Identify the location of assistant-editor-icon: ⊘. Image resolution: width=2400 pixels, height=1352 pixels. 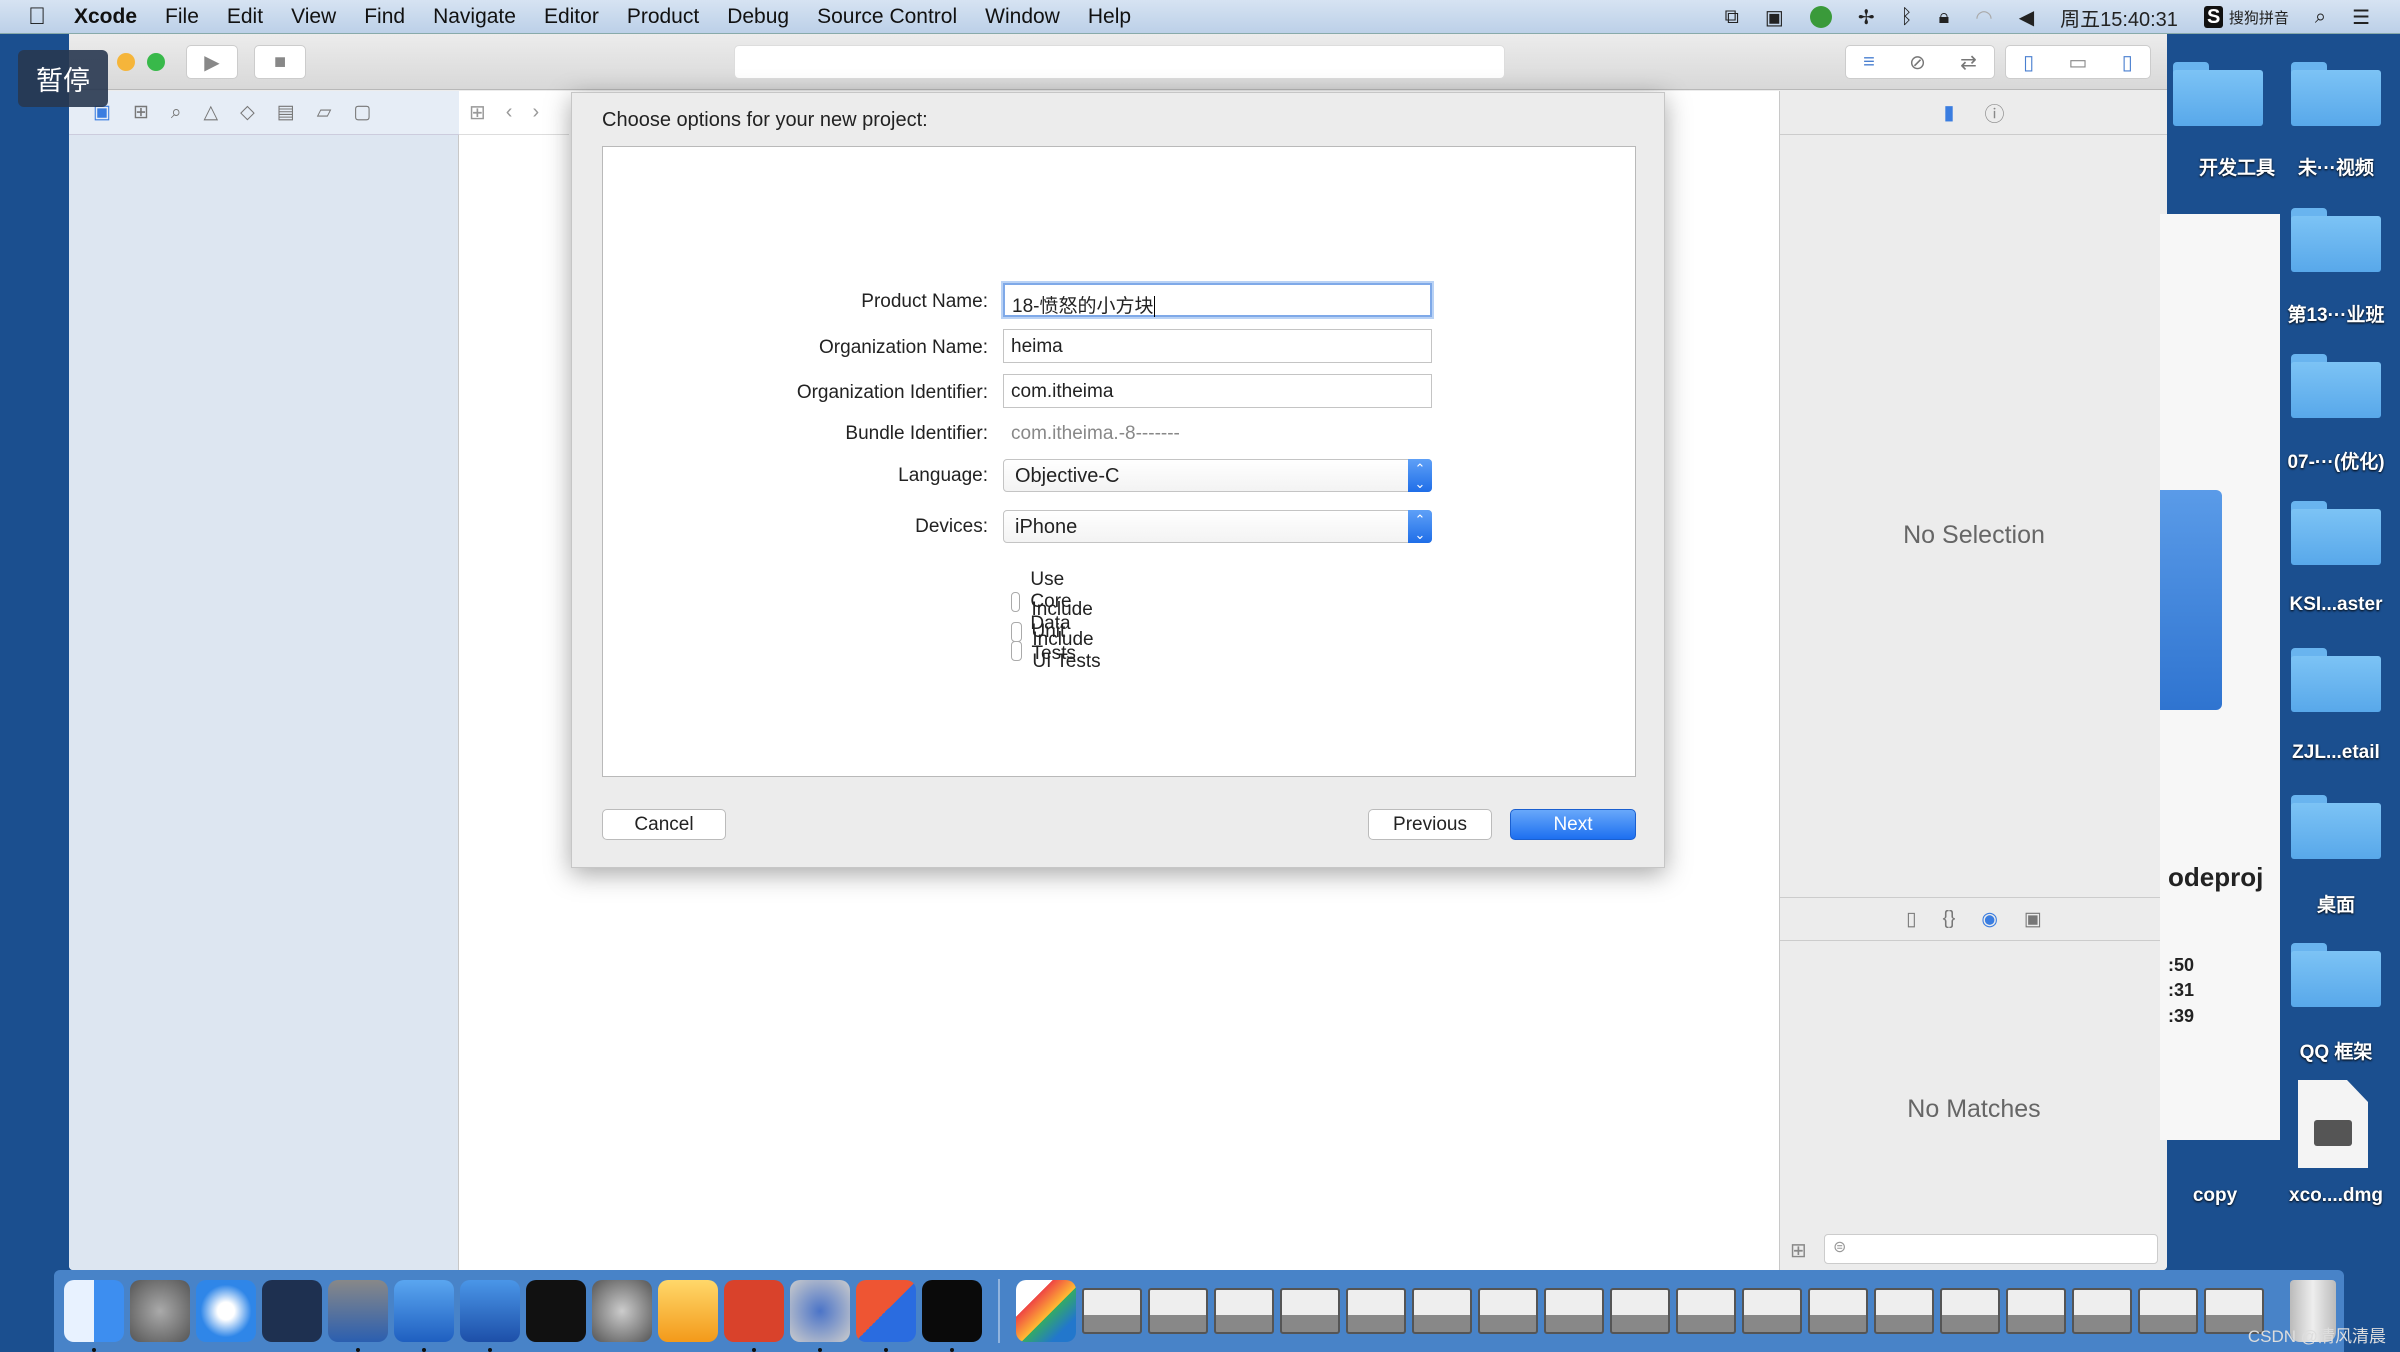
(1917, 62).